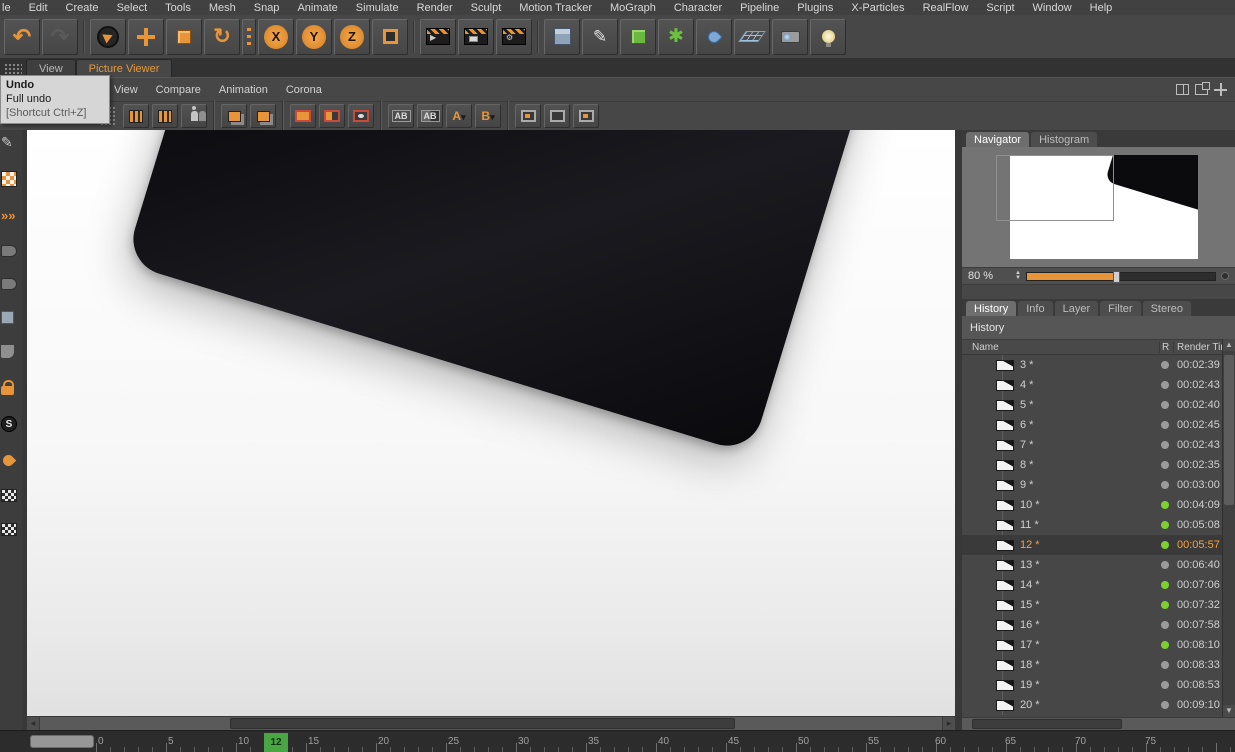 This screenshot has width=1235, height=752. What do you see at coordinates (9, 142) in the screenshot?
I see `left-pen-icon: ✎` at bounding box center [9, 142].